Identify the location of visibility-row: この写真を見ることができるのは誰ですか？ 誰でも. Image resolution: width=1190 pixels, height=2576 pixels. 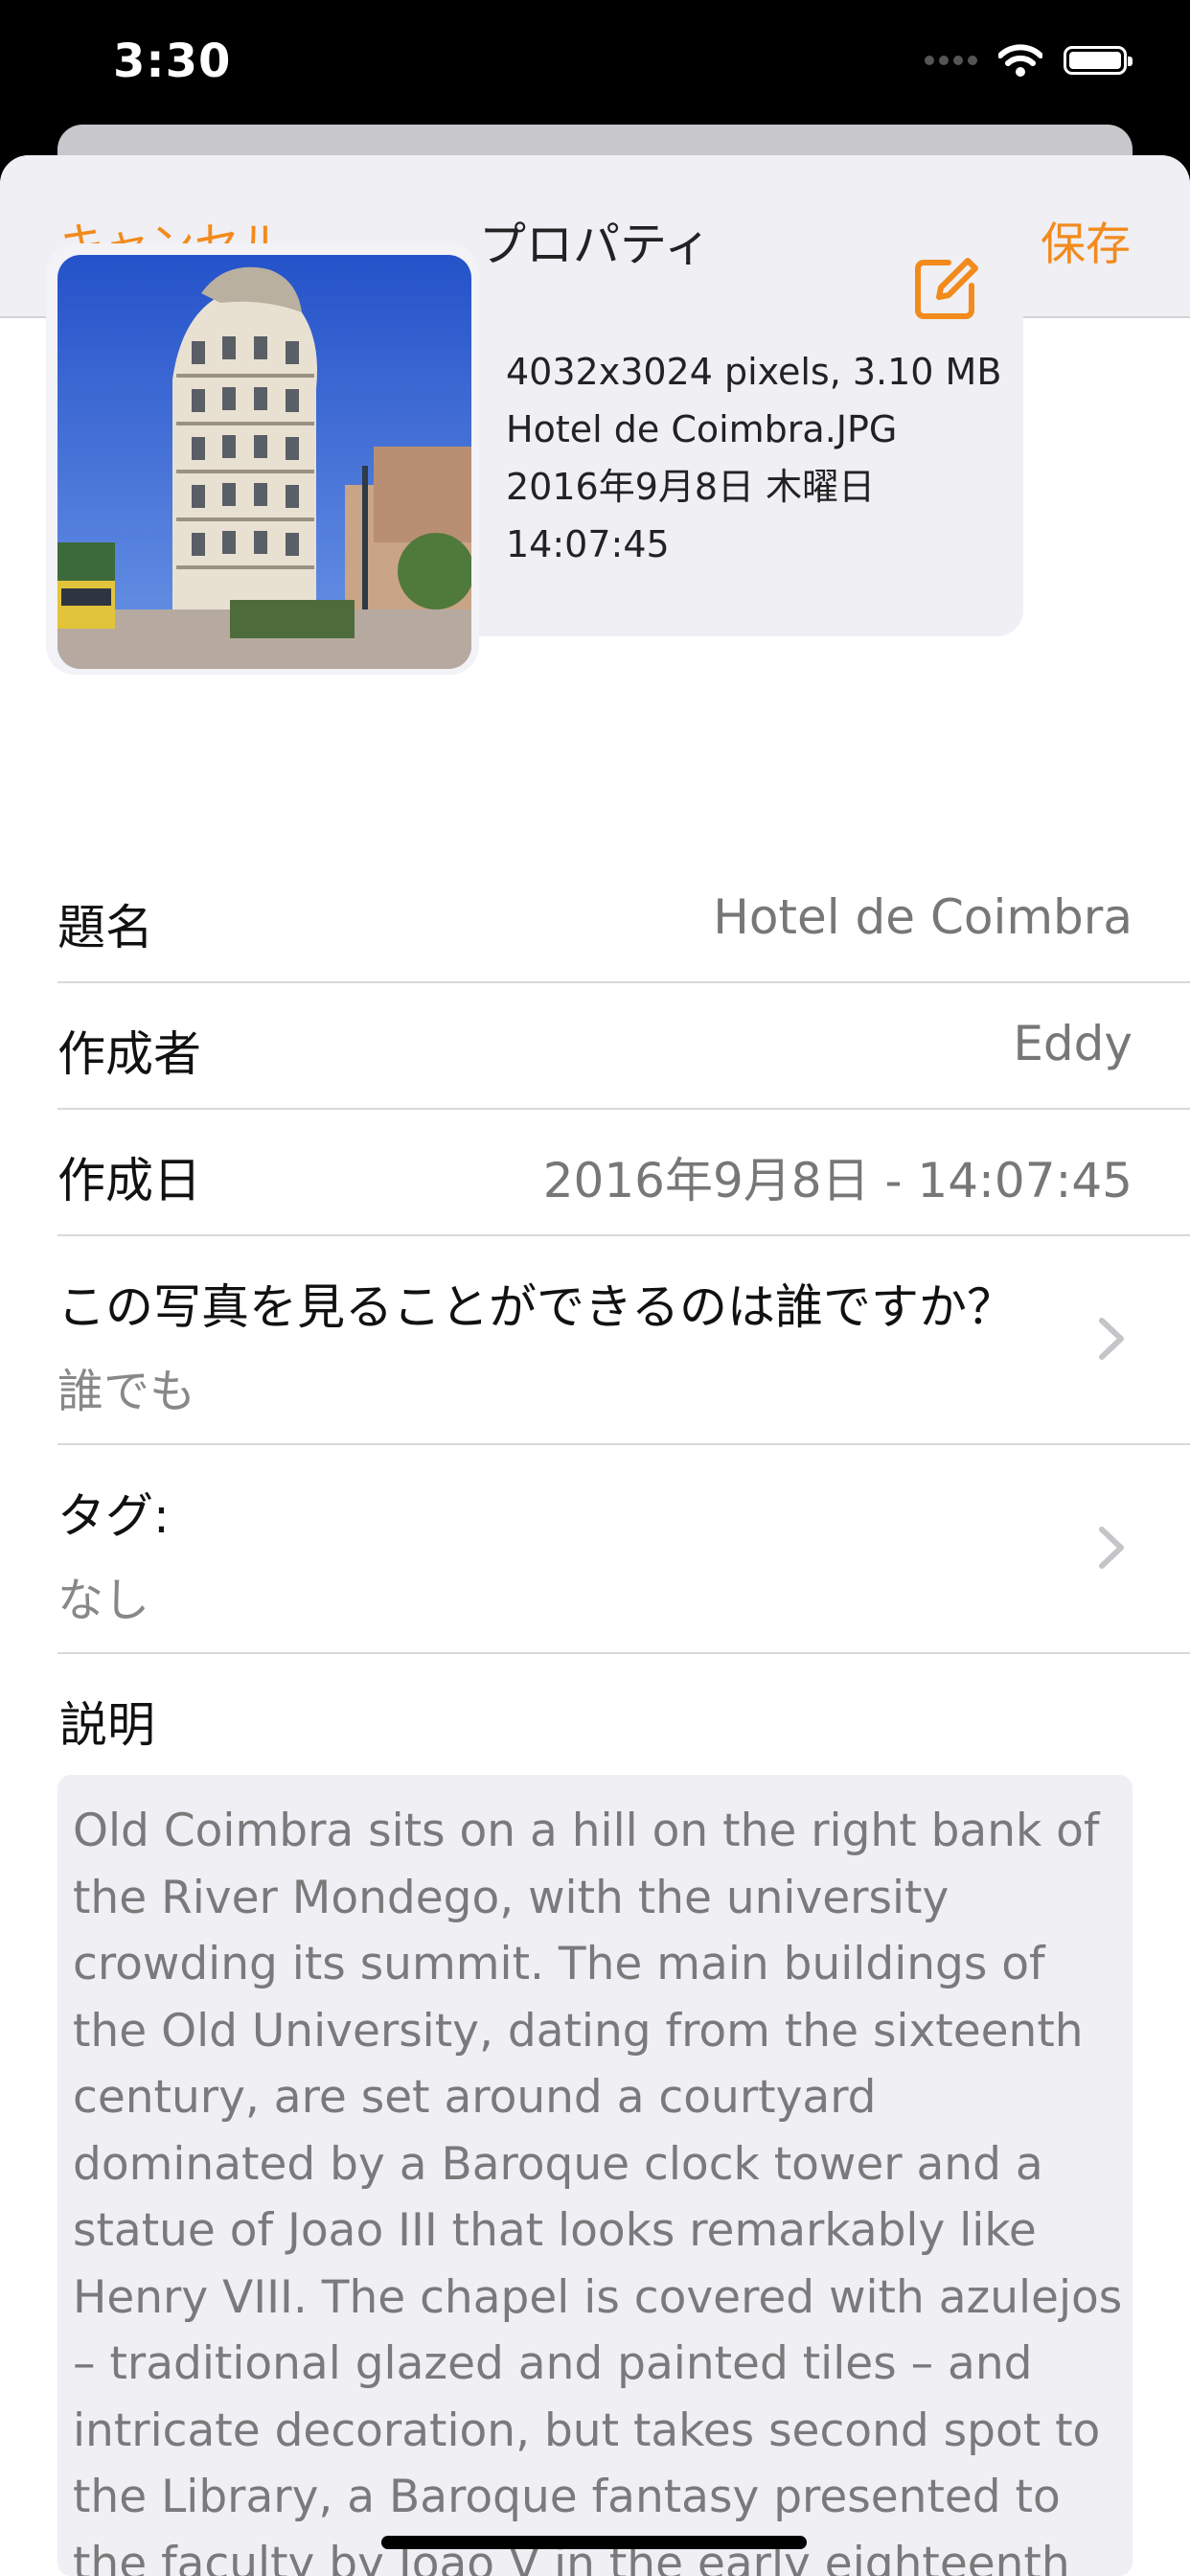
(623, 1339).